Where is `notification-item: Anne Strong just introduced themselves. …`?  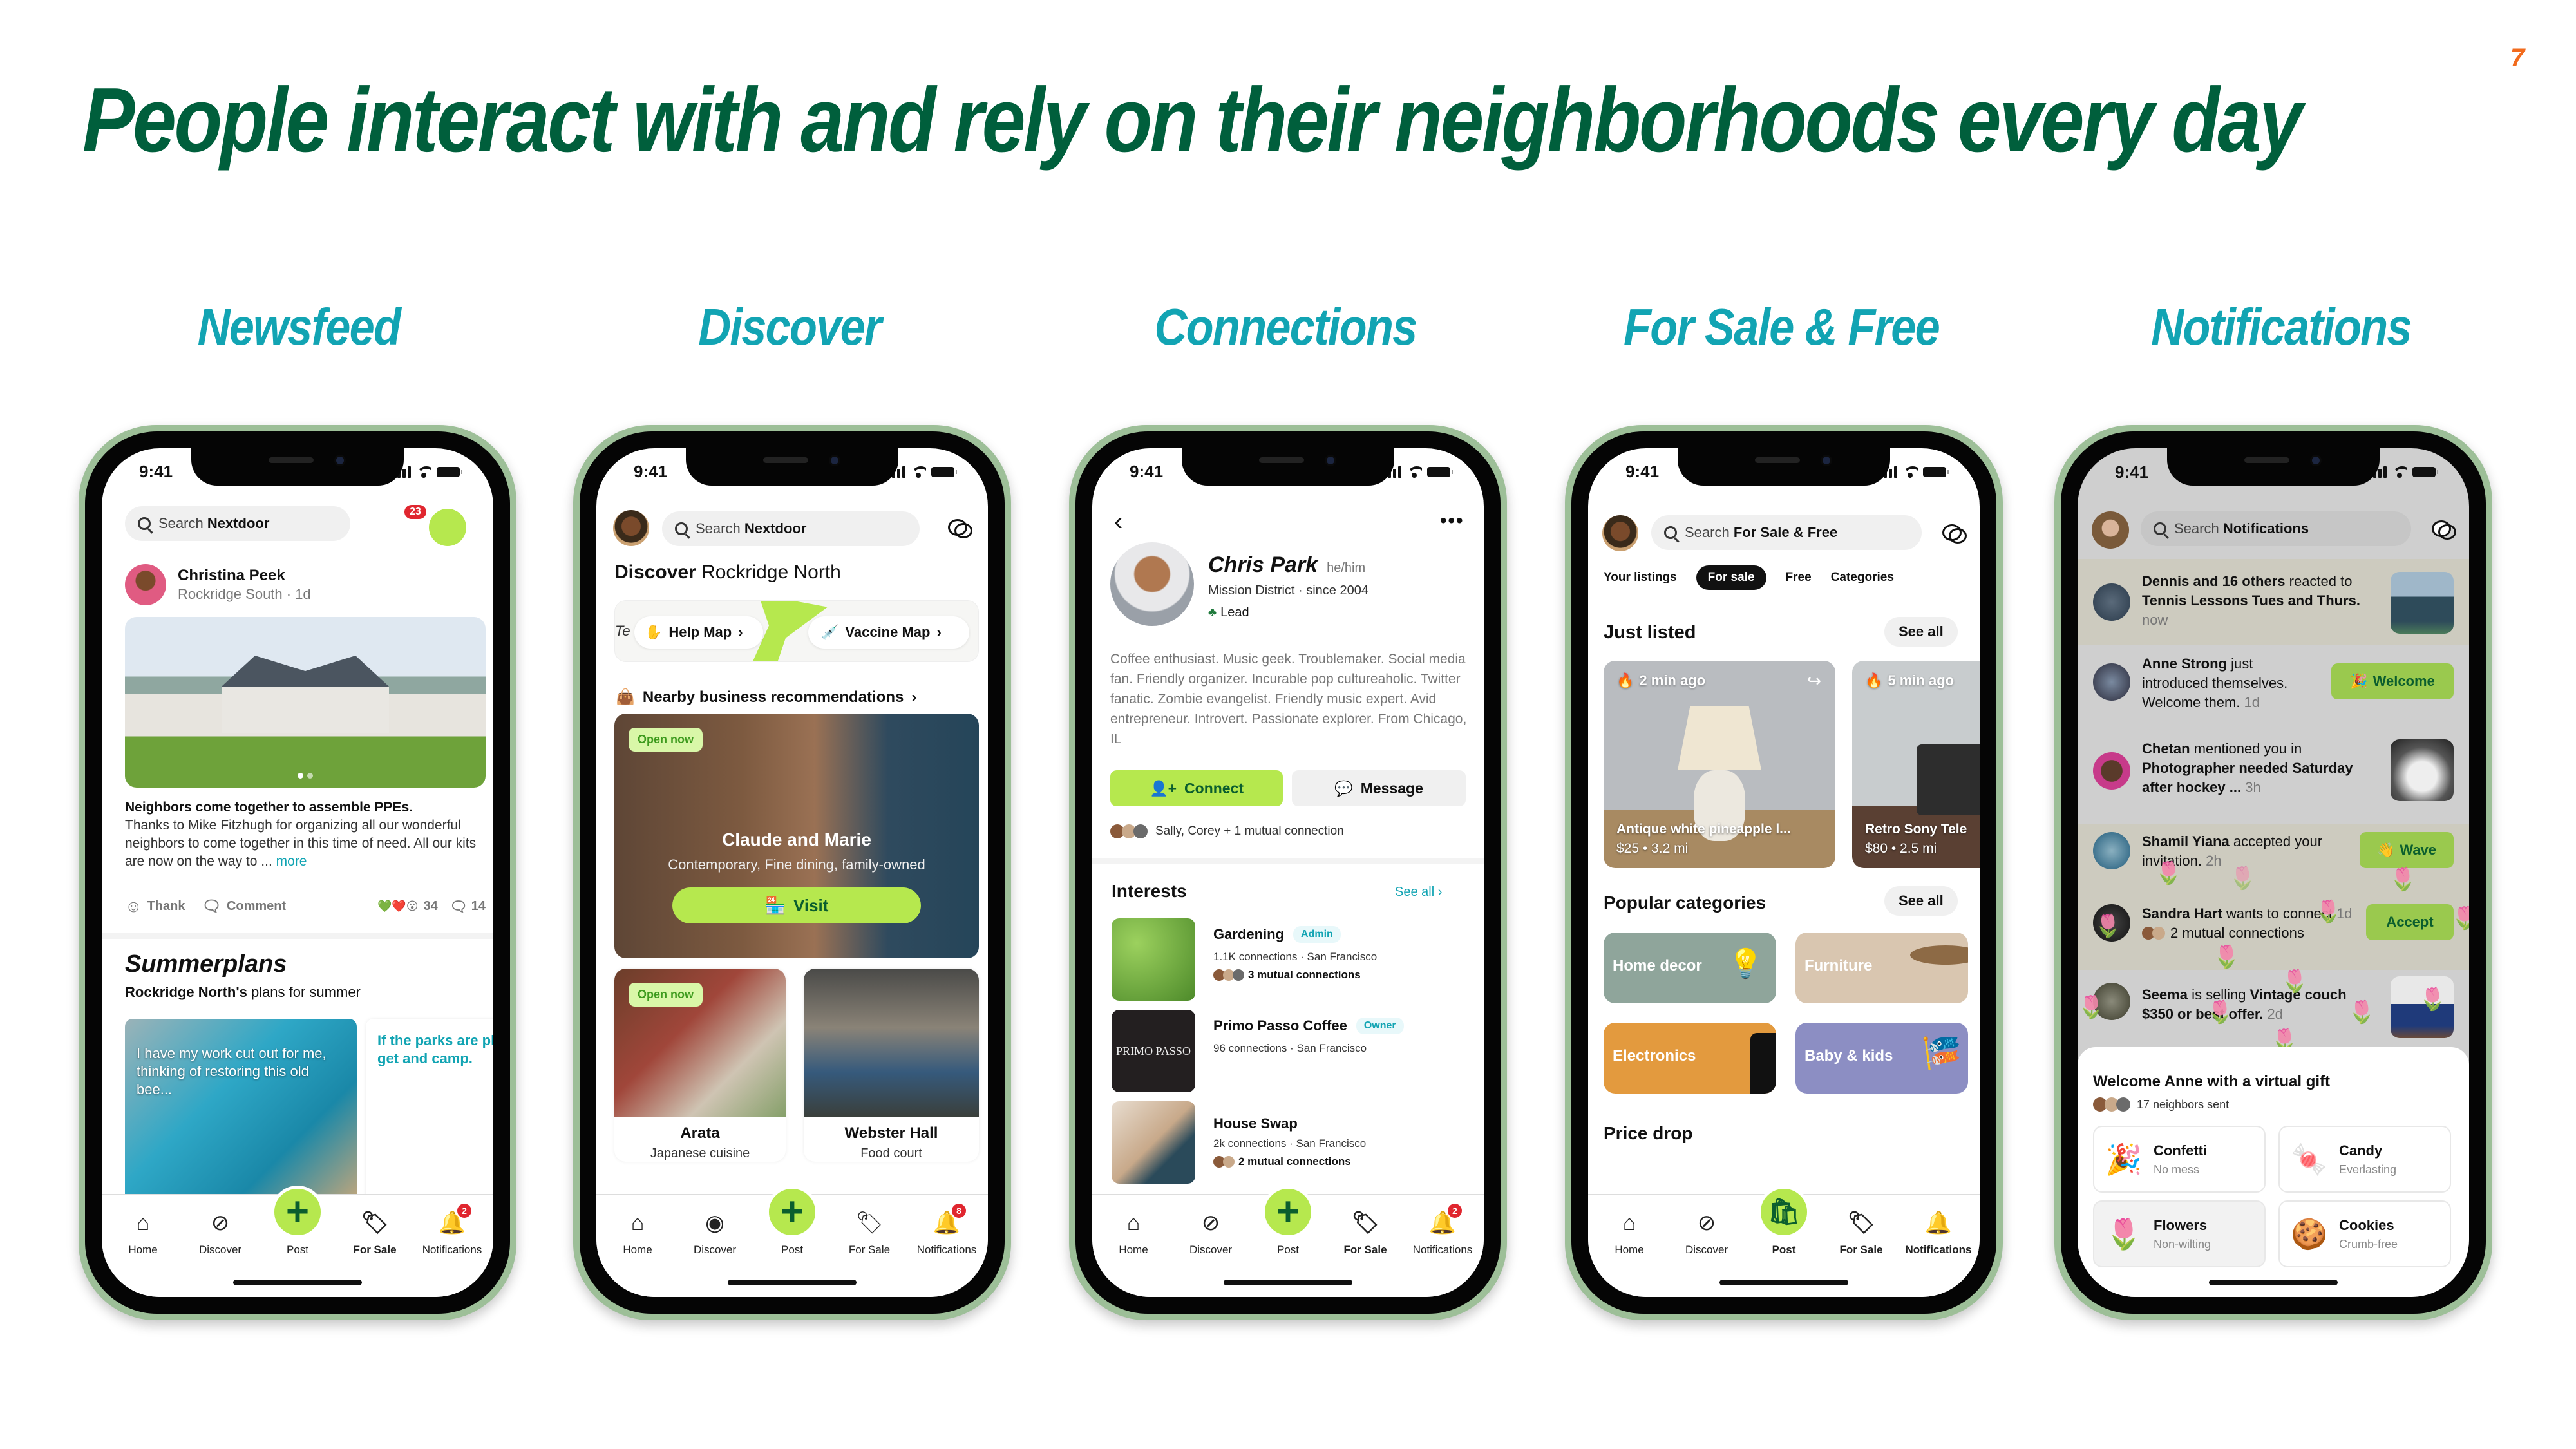 notification-item: Anne Strong just introduced themselves. … is located at coordinates (2273, 694).